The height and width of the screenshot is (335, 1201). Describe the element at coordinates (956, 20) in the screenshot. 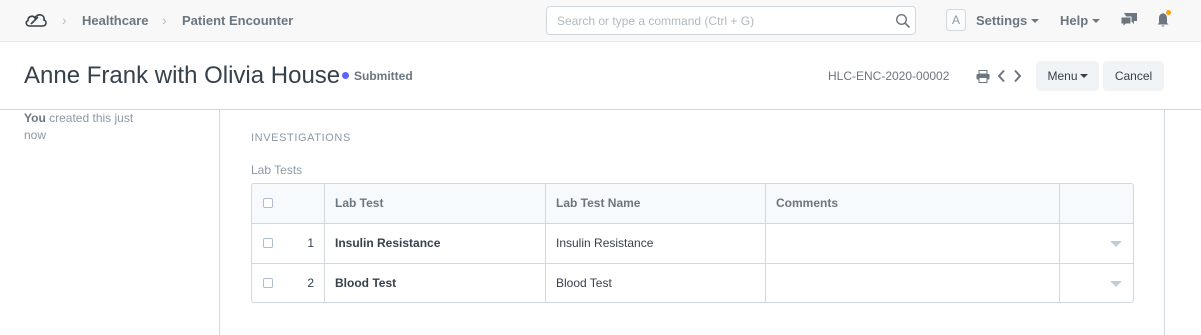

I see `avatar: A` at that location.